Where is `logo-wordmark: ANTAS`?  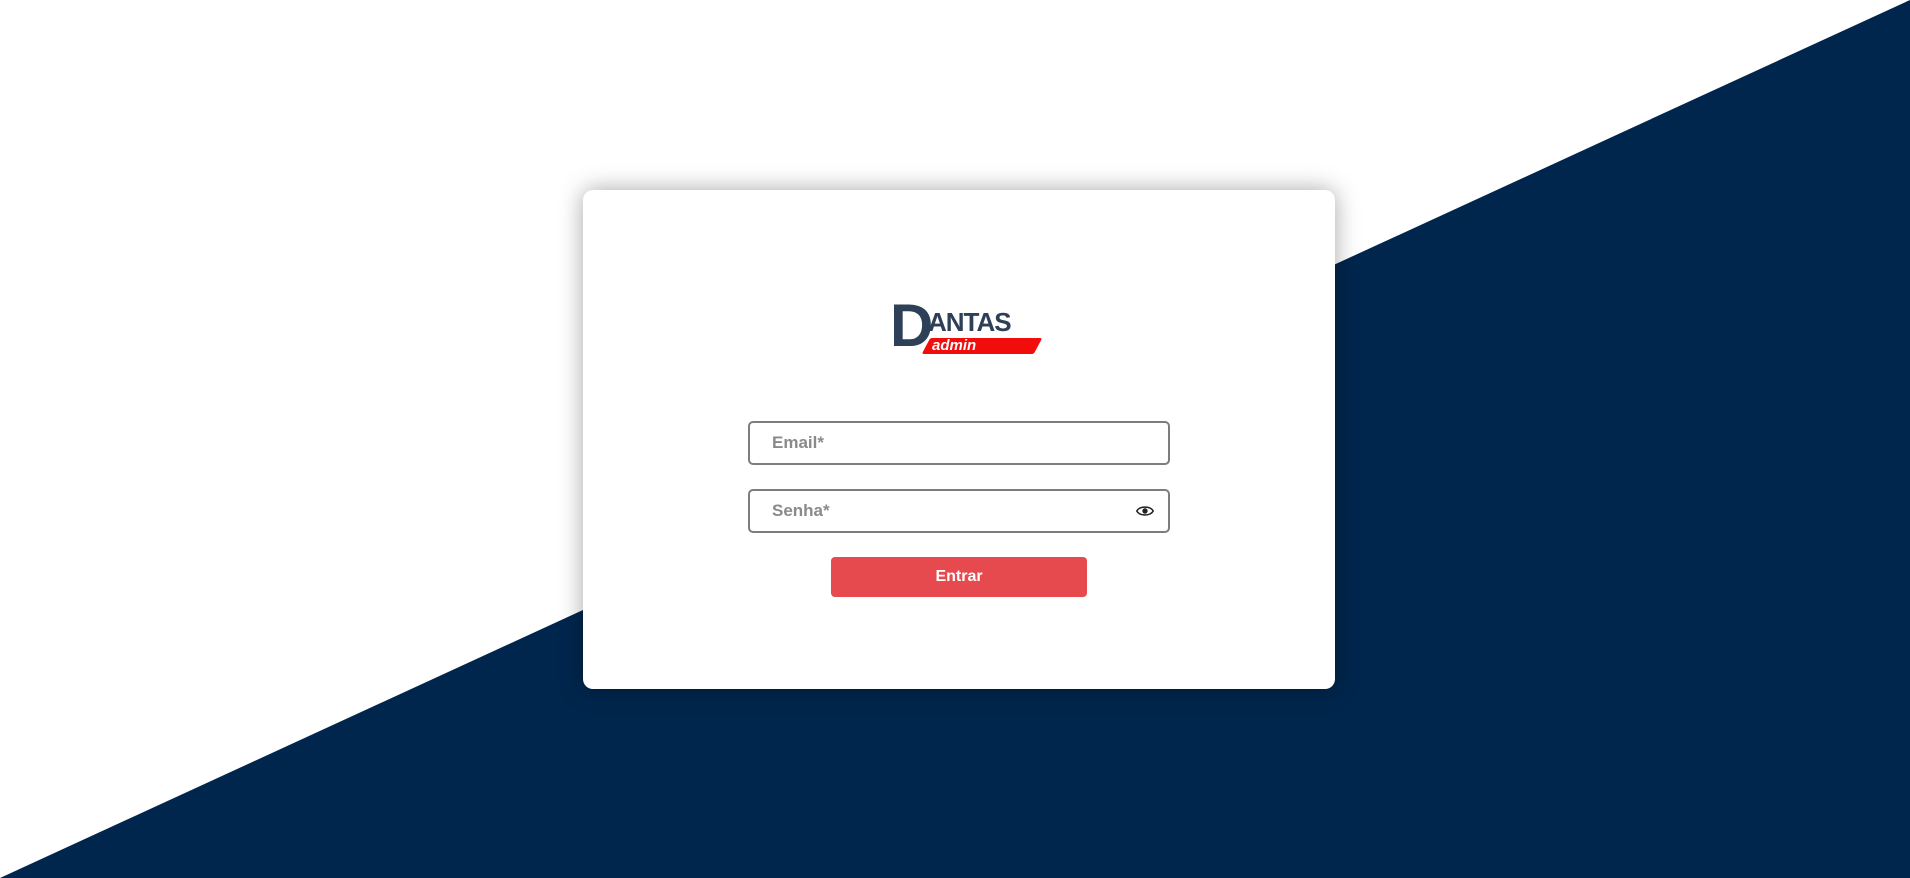 logo-wordmark: ANTAS is located at coordinates (970, 322).